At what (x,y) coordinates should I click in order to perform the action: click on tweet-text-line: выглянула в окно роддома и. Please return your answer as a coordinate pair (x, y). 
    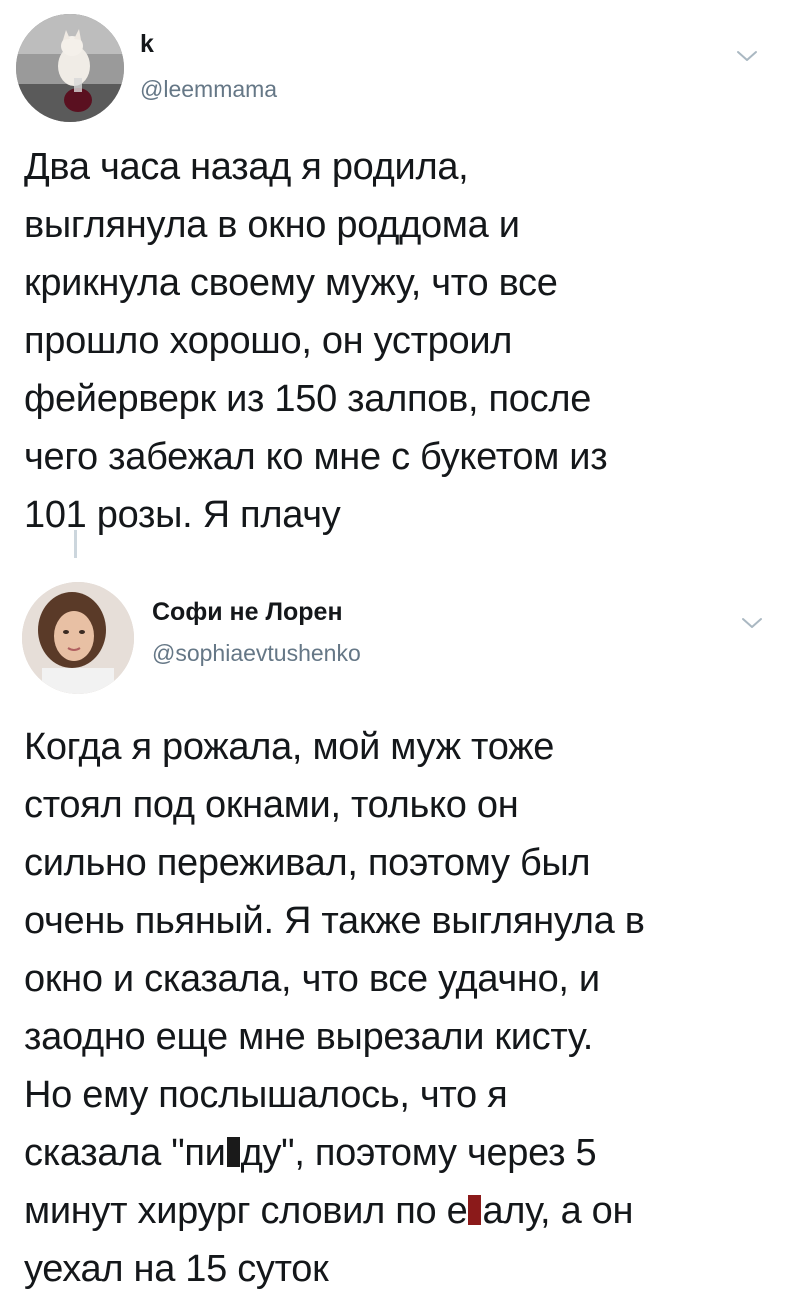
    Looking at the image, I should click on (272, 225).